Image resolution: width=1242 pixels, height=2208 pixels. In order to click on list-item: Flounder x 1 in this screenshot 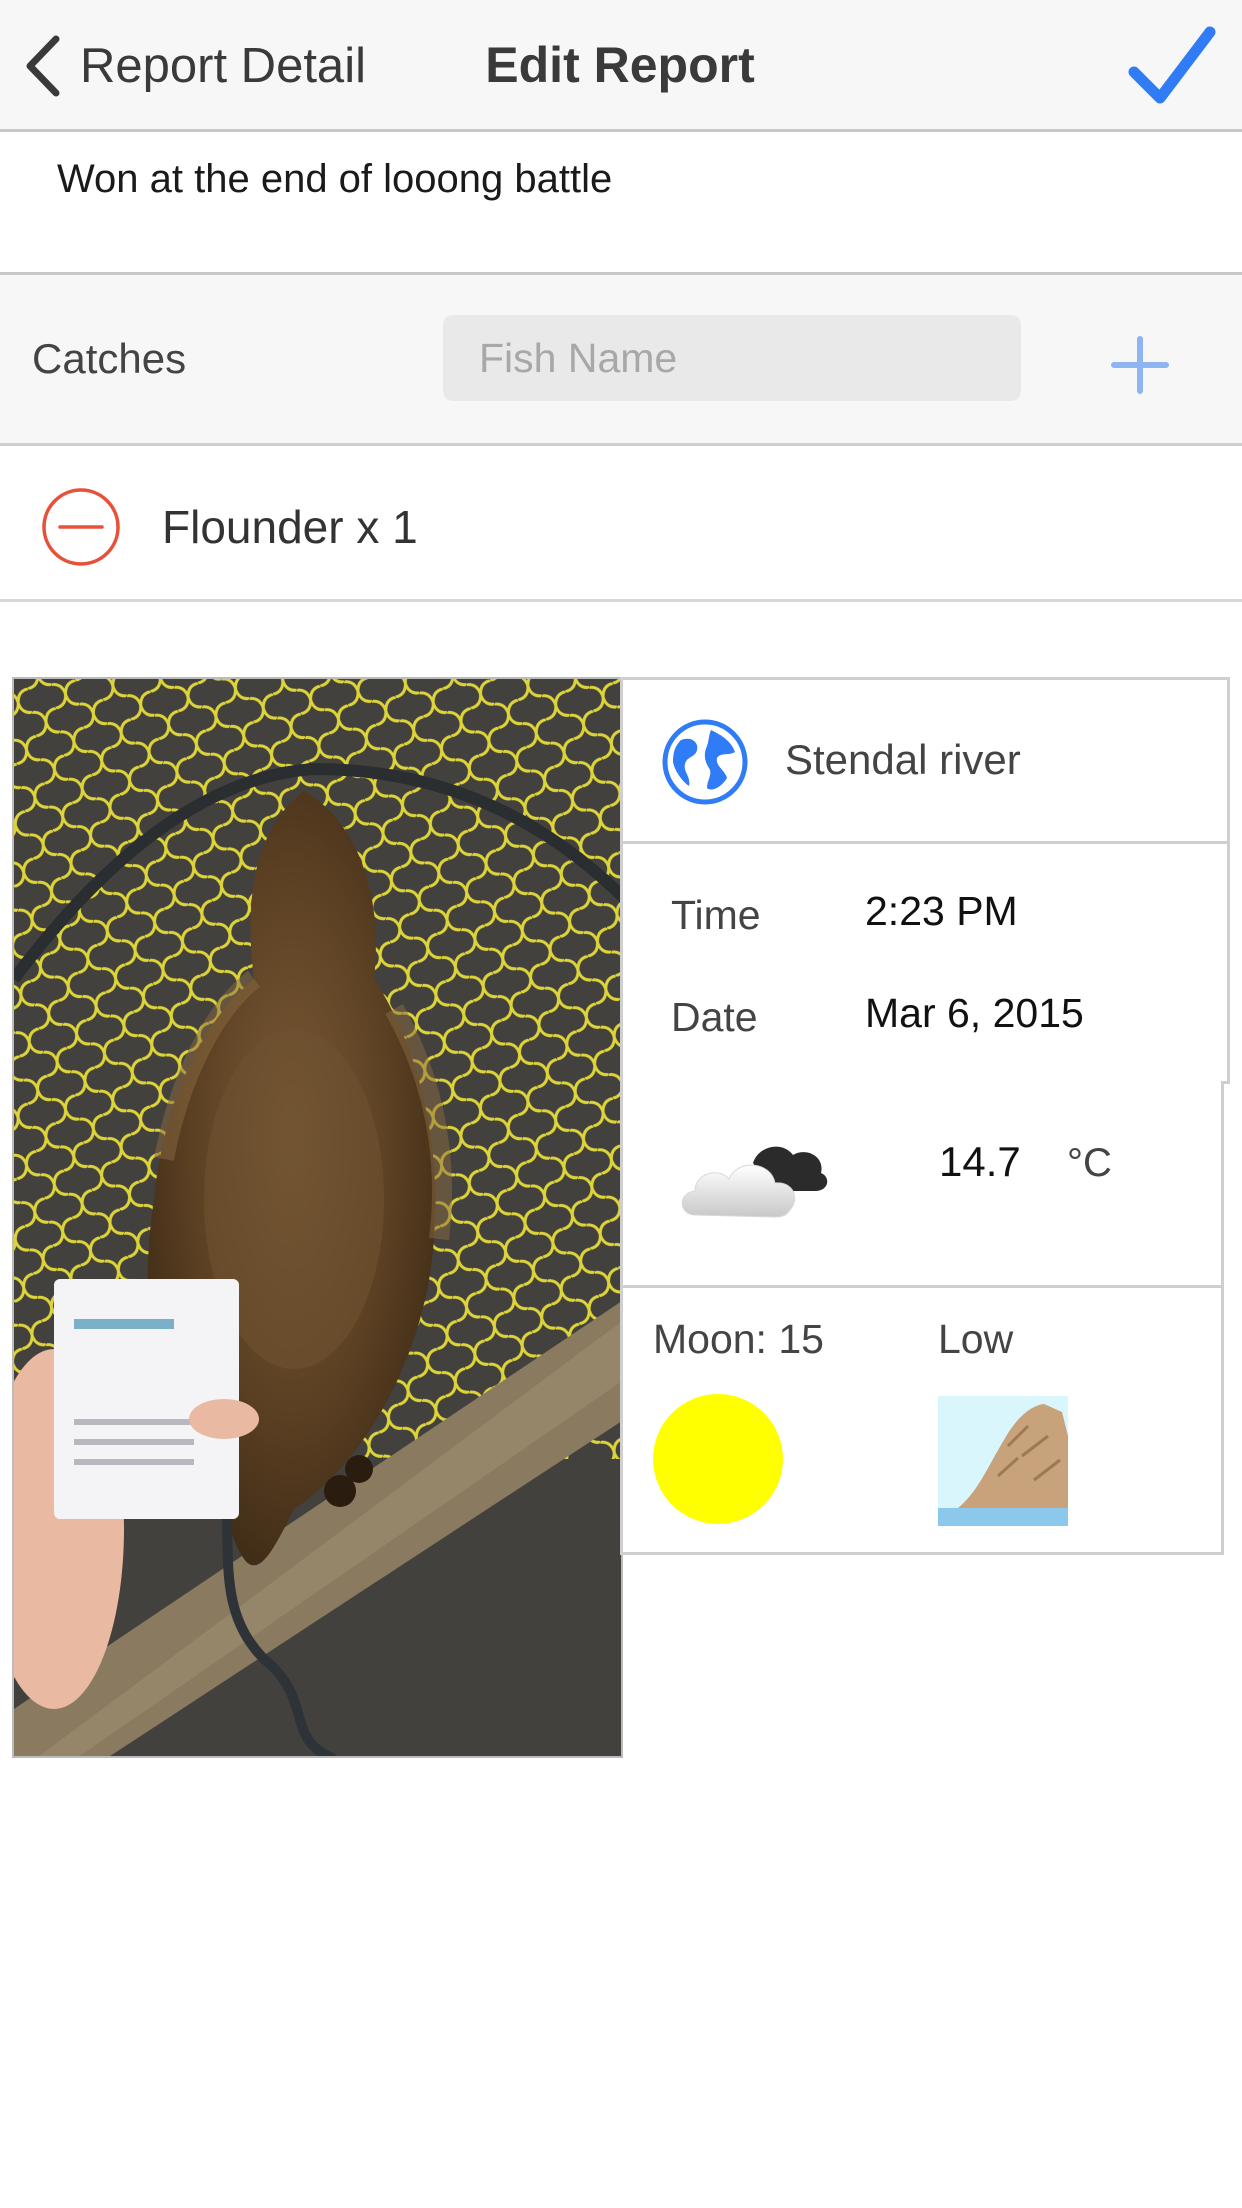, I will do `click(621, 524)`.